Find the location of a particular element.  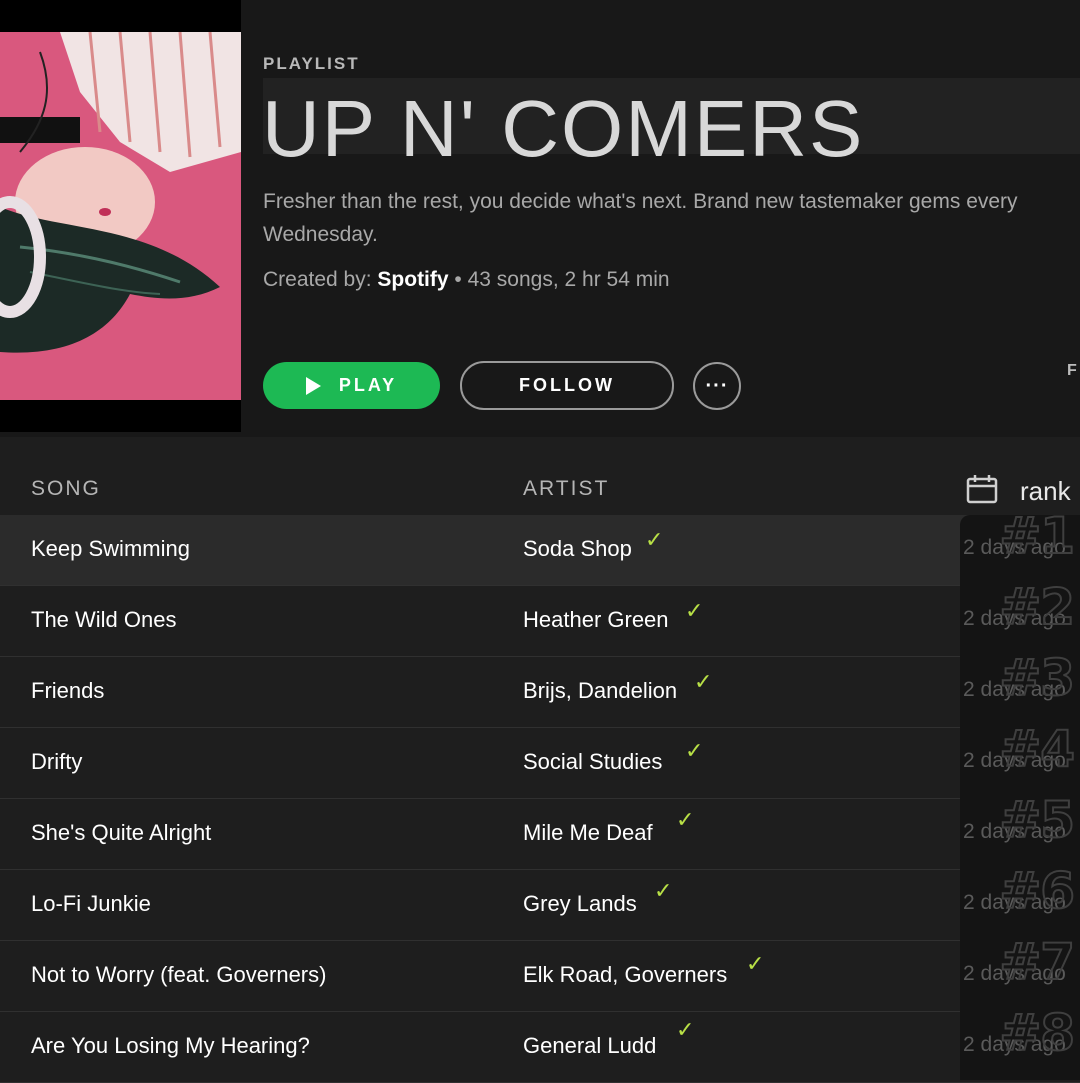

creator-link: Spotify is located at coordinates (412, 279).